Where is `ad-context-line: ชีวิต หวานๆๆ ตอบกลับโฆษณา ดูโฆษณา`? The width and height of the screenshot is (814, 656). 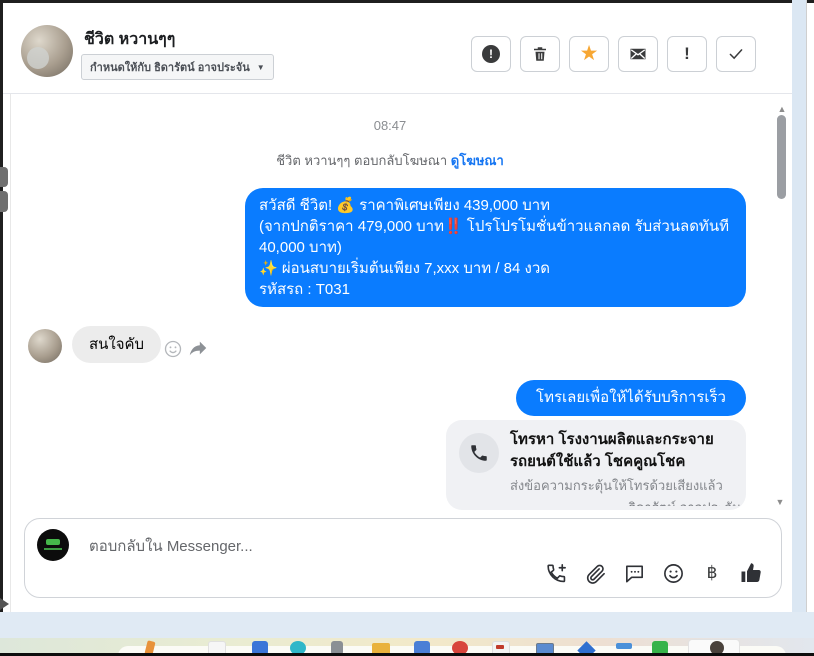 ad-context-line: ชีวิต หวานๆๆ ตอบกลับโฆษณา ดูโฆษณา is located at coordinates (390, 160).